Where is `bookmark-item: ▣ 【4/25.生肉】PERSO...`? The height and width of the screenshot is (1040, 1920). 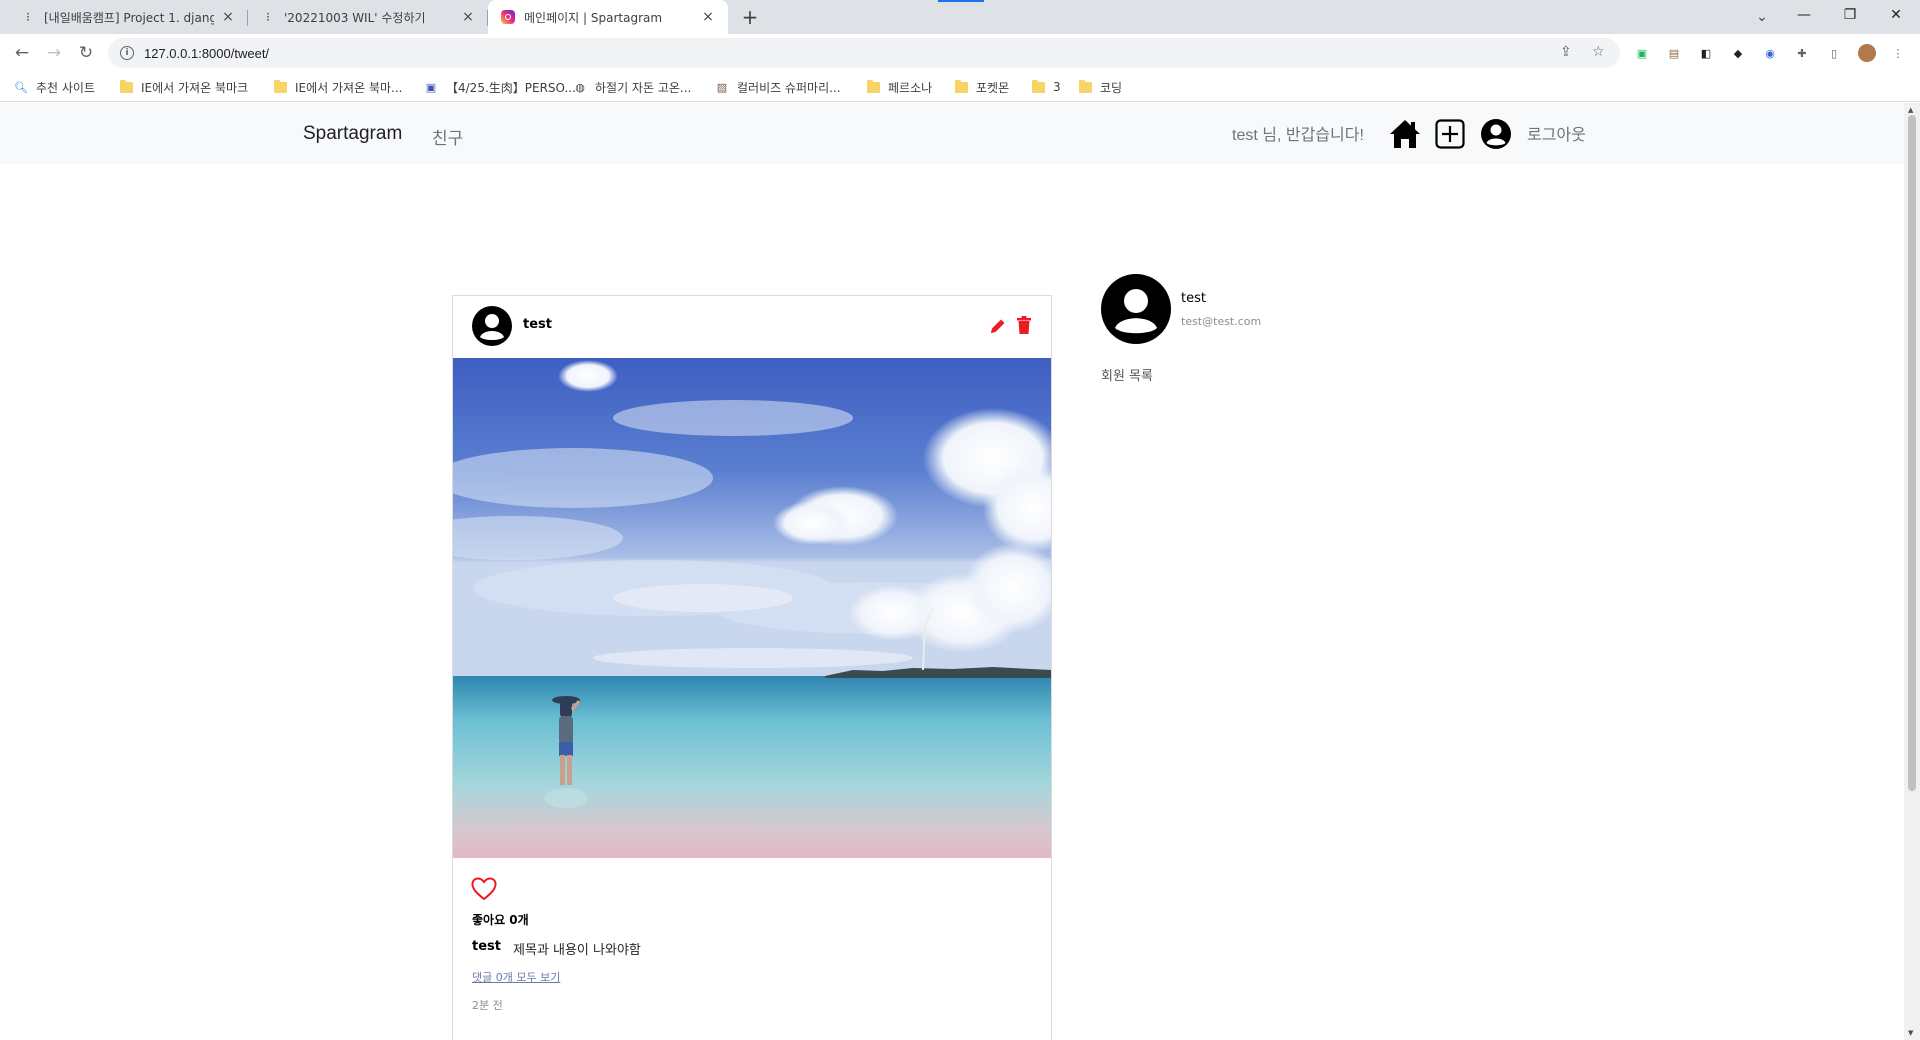
bookmark-item: ▣ 【4/25.生肉】PERSO... is located at coordinates (500, 87).